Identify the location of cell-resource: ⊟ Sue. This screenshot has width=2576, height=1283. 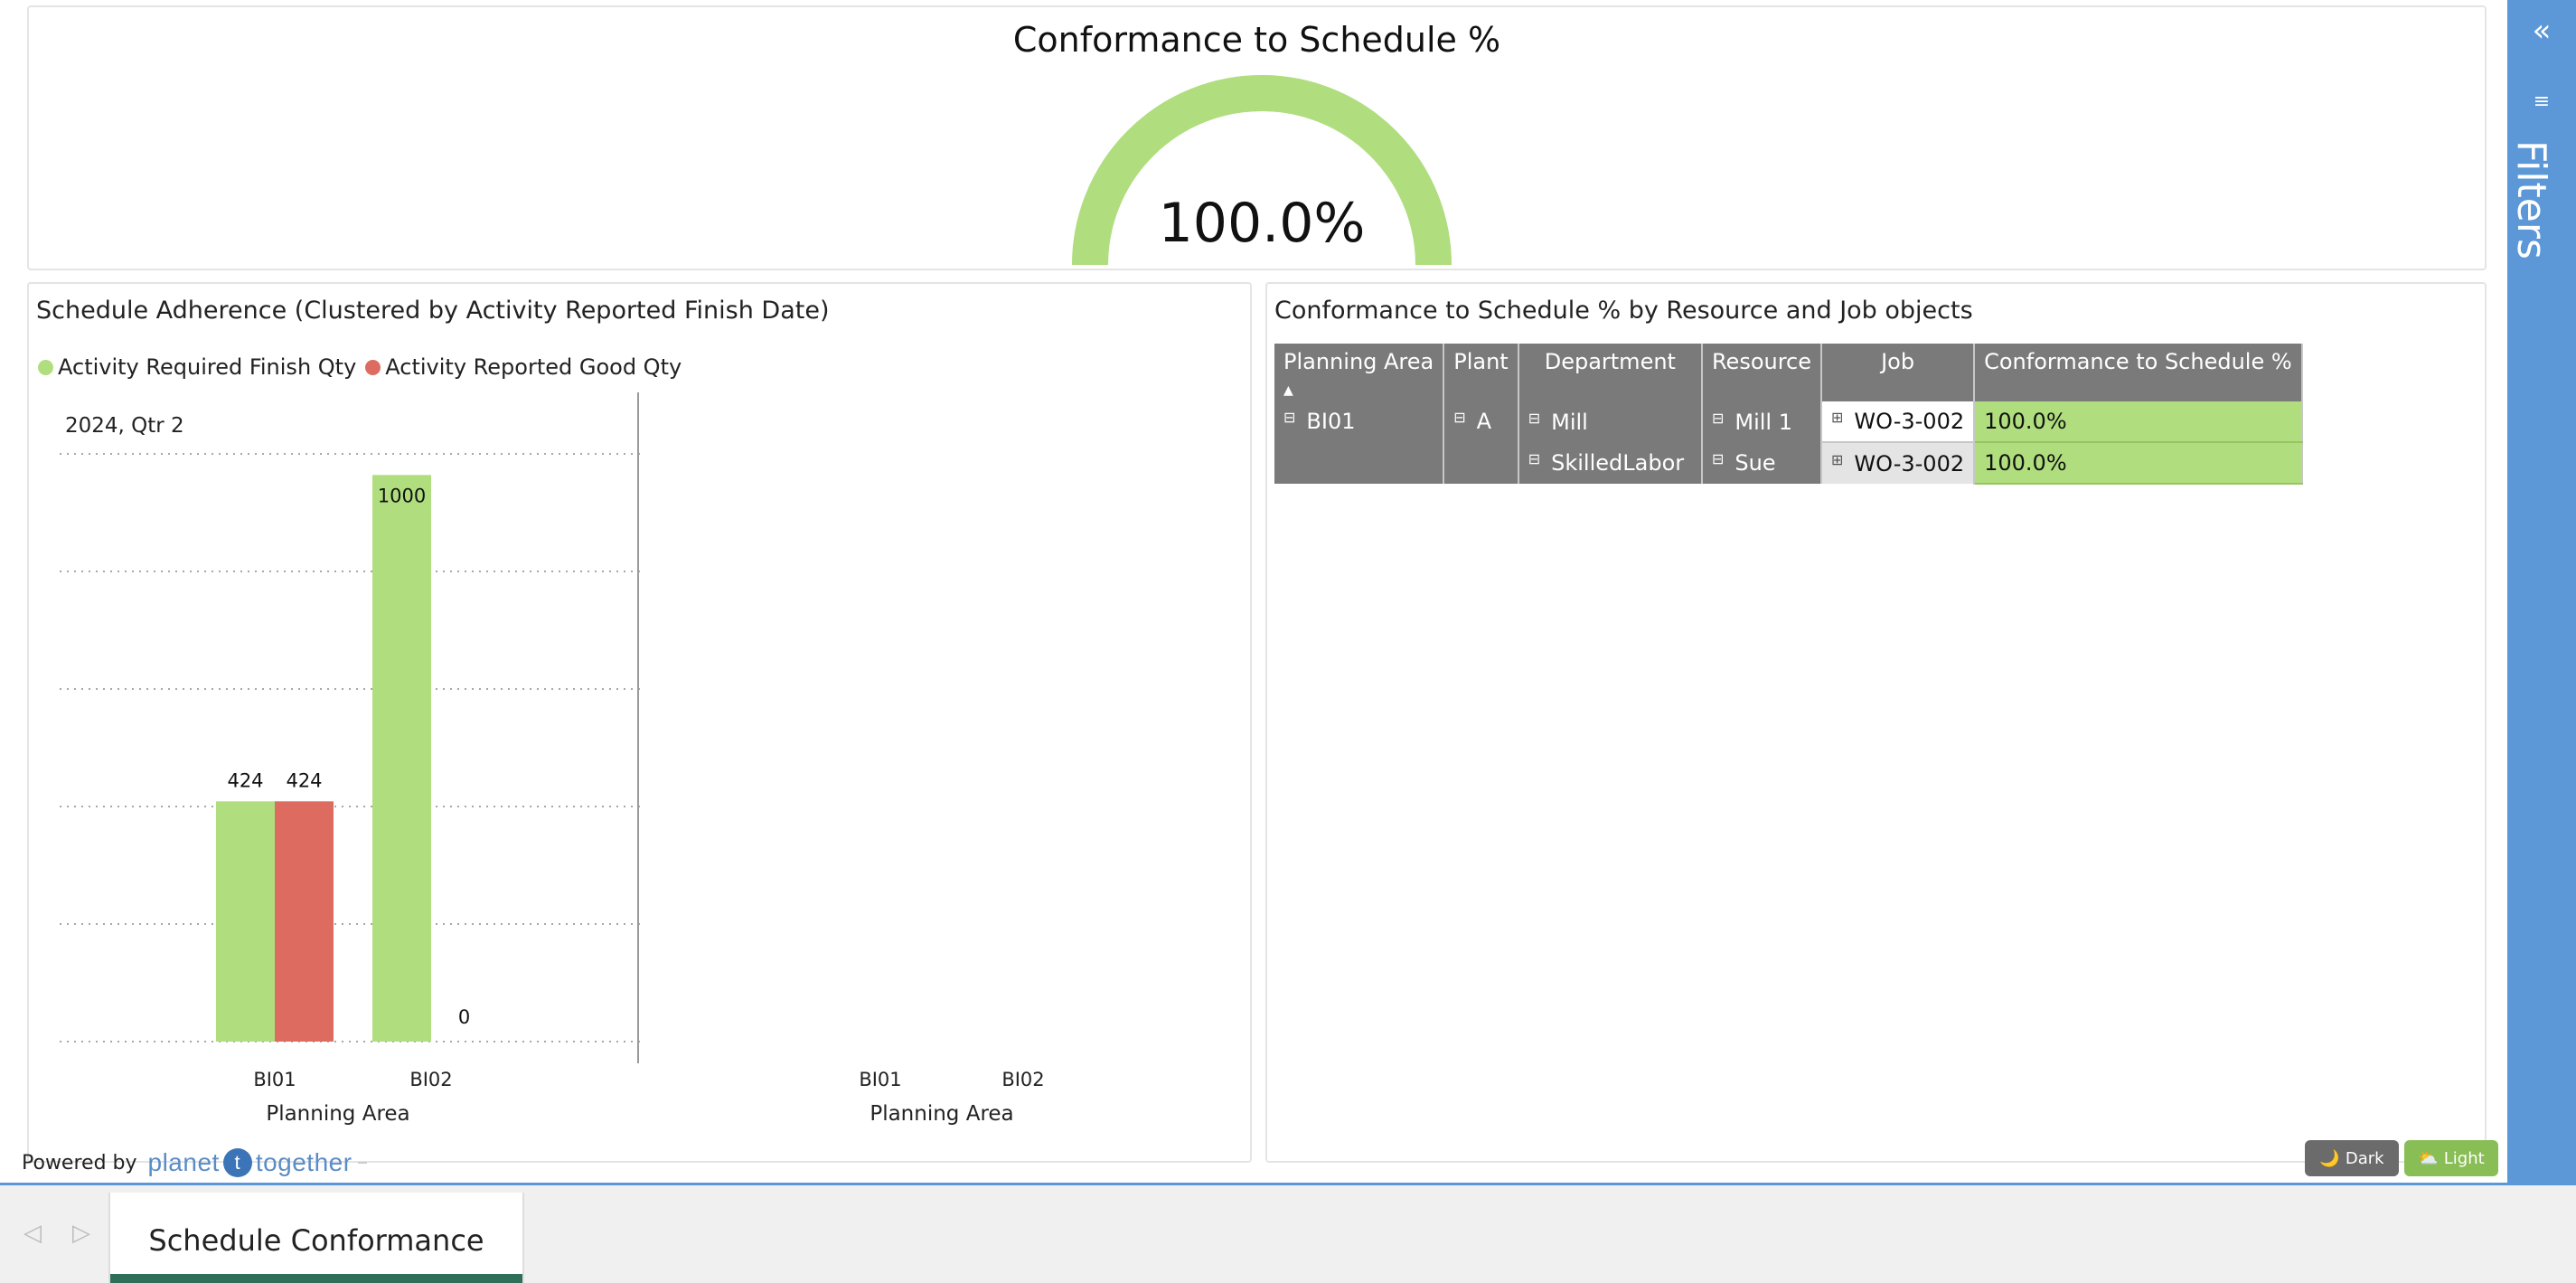
(1762, 463).